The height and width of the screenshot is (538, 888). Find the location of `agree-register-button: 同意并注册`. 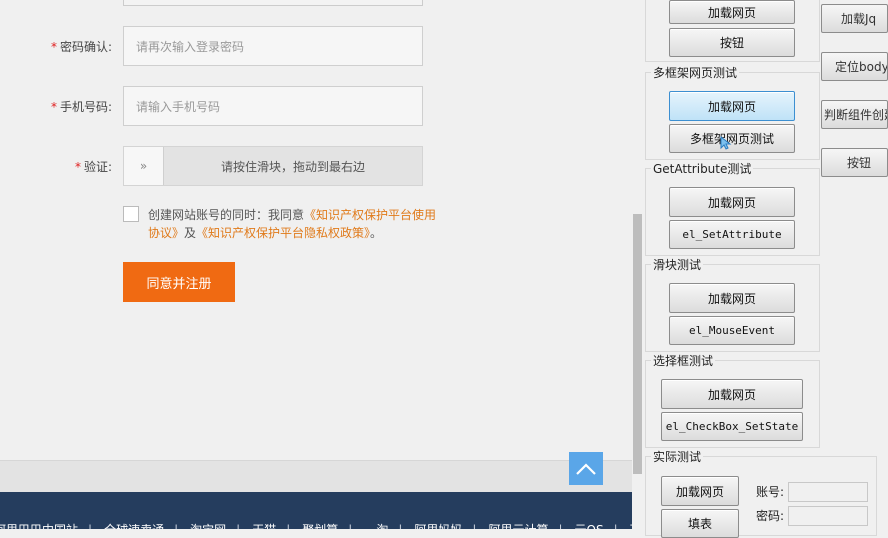

agree-register-button: 同意并注册 is located at coordinates (179, 282).